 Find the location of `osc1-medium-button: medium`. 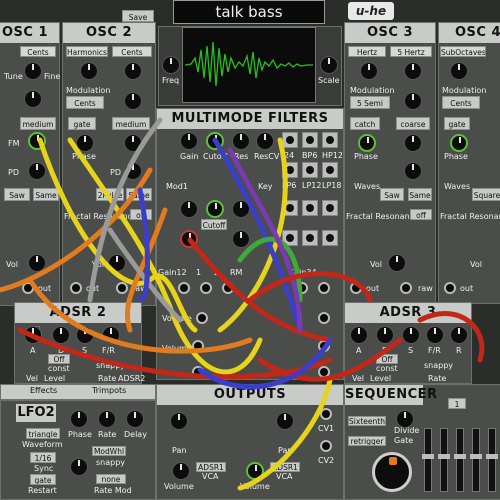

osc1-medium-button: medium is located at coordinates (38, 123).